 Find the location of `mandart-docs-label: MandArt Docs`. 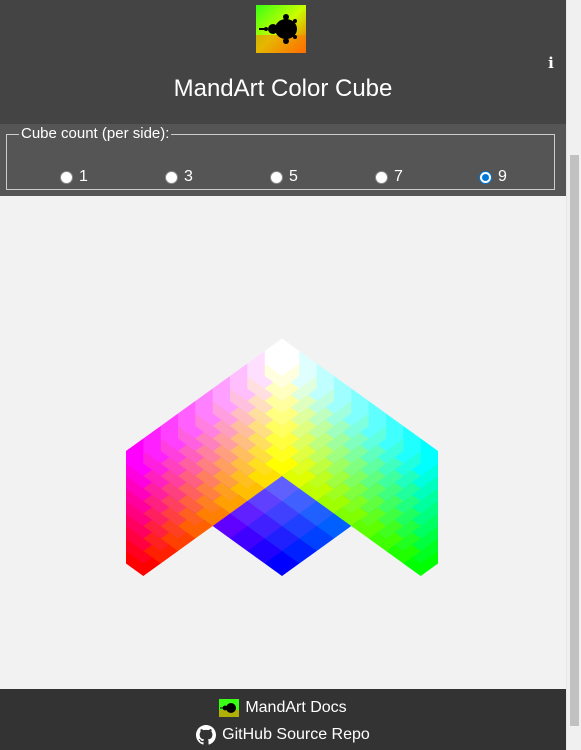

mandart-docs-label: MandArt Docs is located at coordinates (296, 707).